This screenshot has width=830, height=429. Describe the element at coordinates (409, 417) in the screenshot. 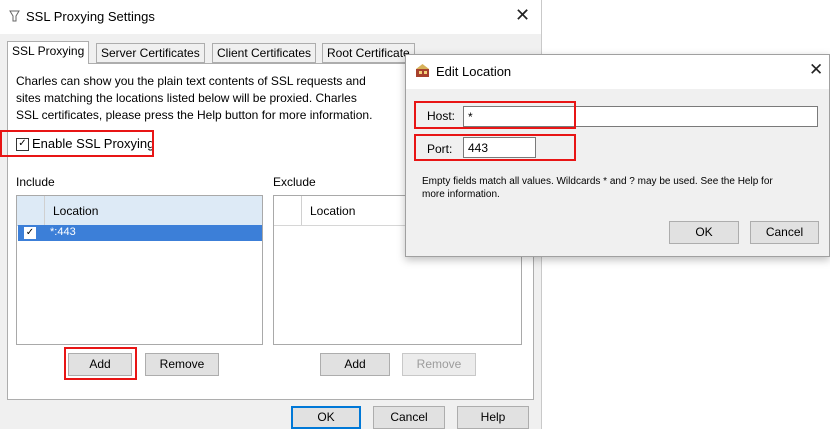

I see `cancel-button: Cancel` at that location.